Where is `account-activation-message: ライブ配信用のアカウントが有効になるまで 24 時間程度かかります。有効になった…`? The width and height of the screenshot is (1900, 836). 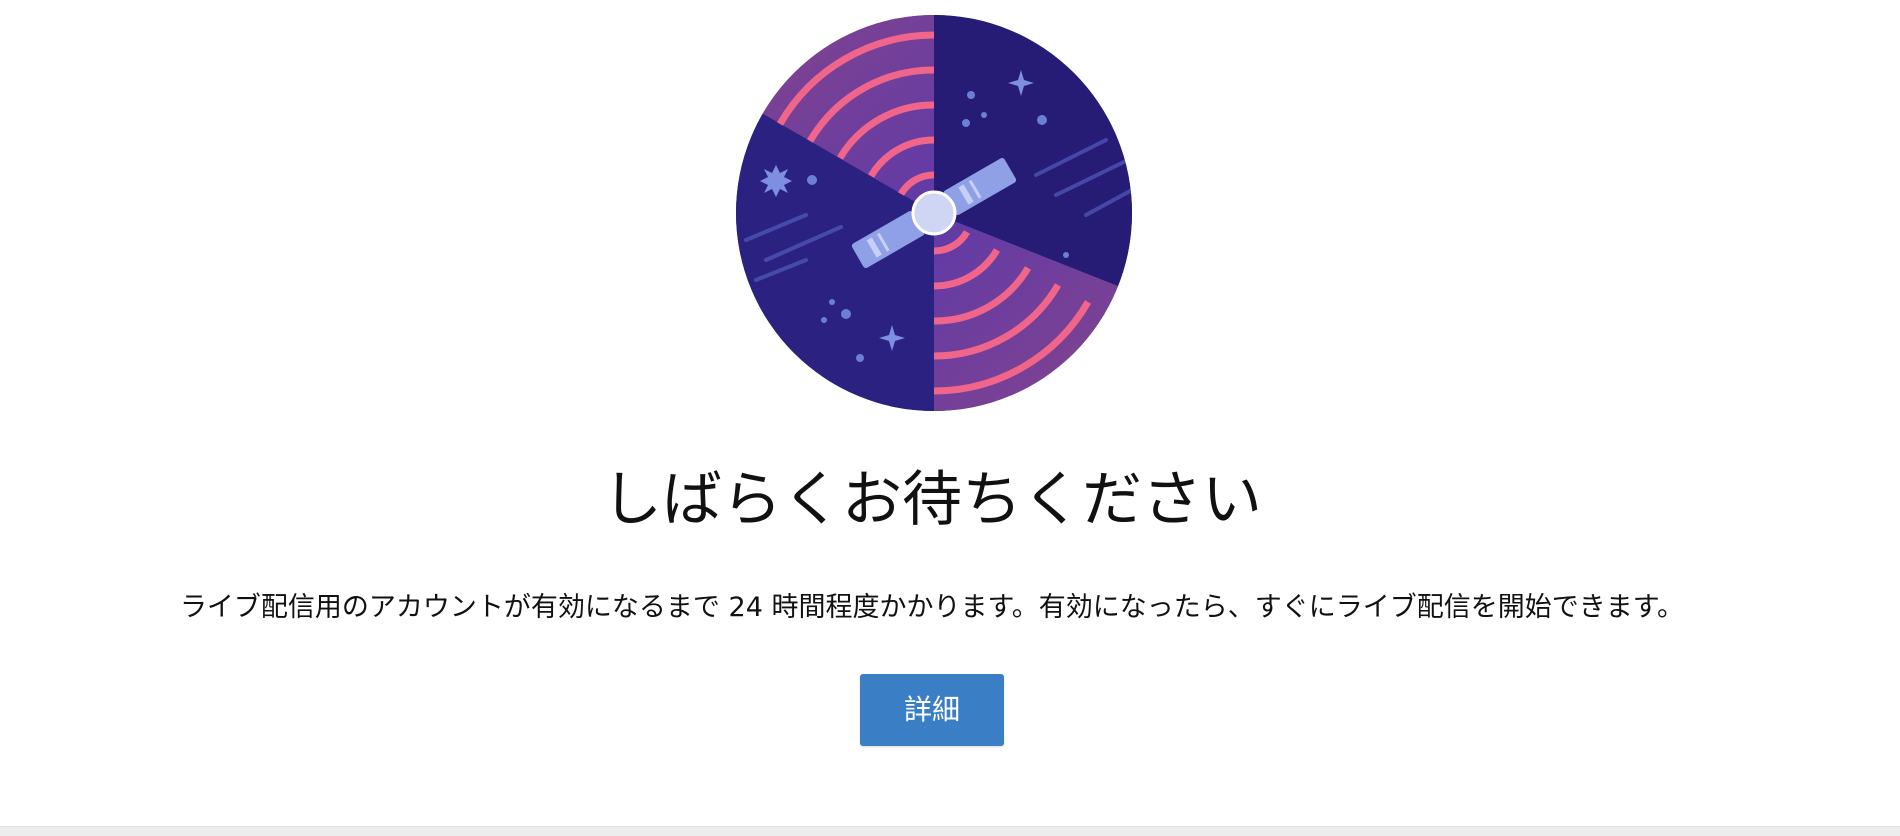 account-activation-message: ライブ配信用のアカウントが有効になるまで 24 時間程度かかります。有効になった… is located at coordinates (932, 607).